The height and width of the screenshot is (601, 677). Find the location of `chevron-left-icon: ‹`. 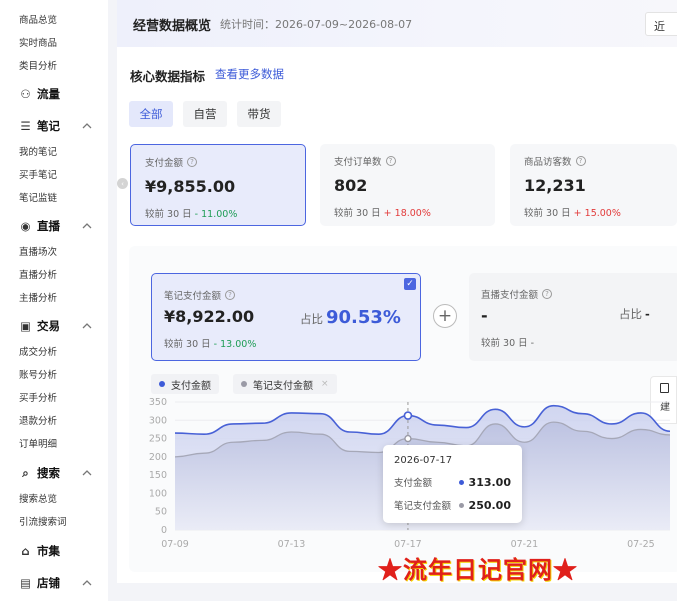

chevron-left-icon: ‹ is located at coordinates (122, 183).